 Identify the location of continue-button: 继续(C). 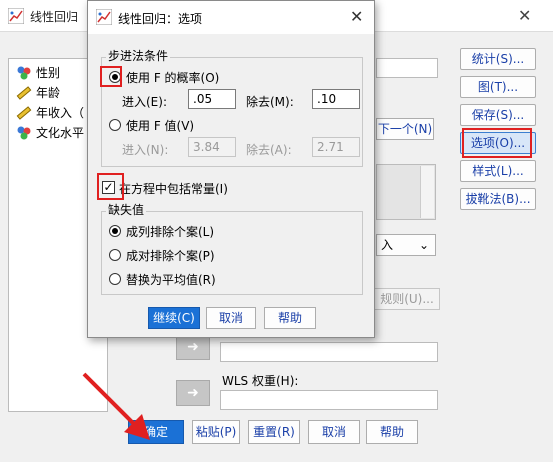
(174, 318).